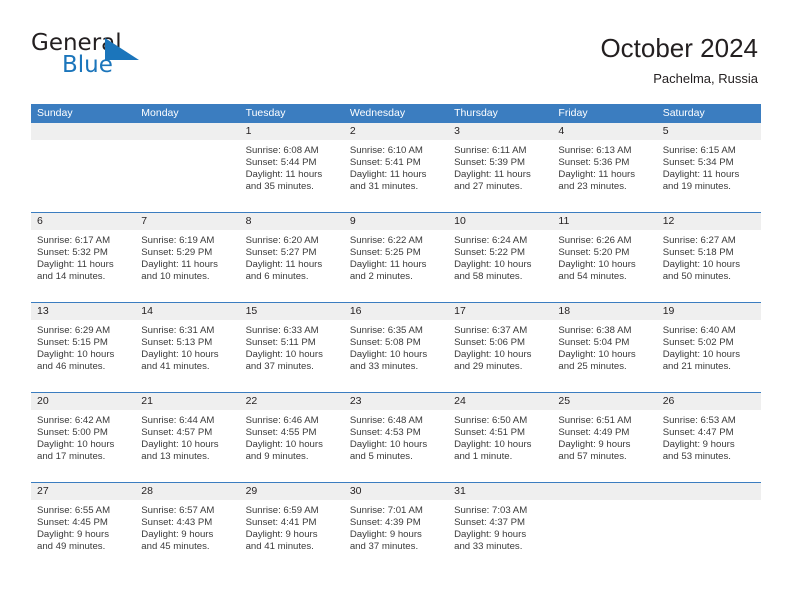  I want to click on day-number-24: 24, so click(500, 401).